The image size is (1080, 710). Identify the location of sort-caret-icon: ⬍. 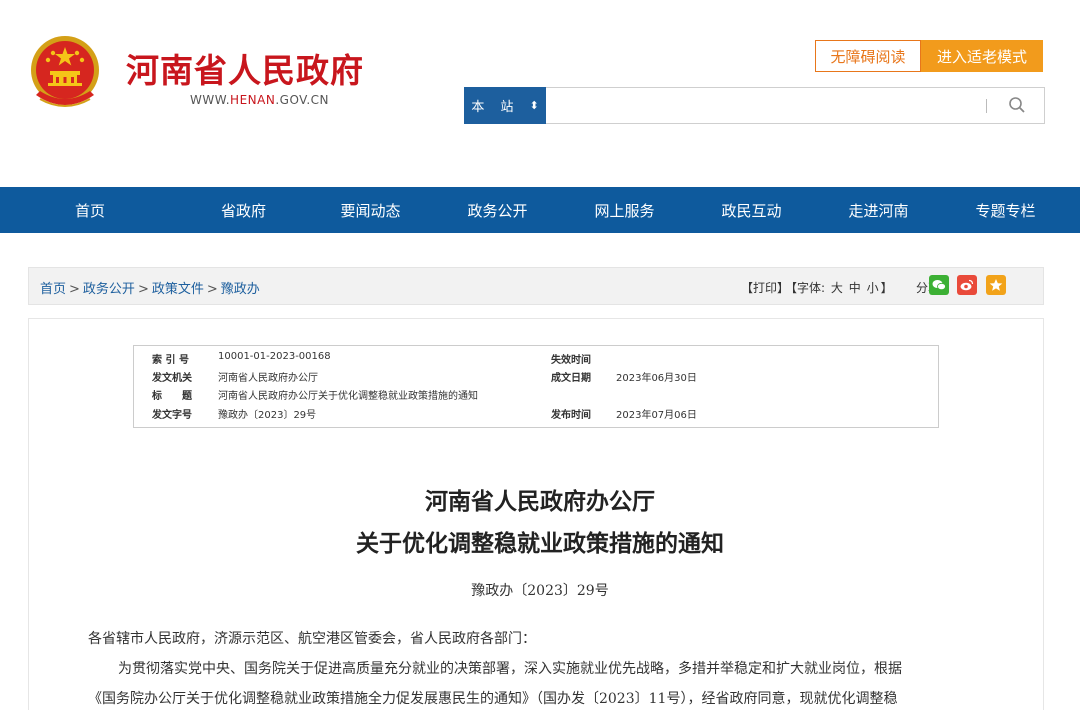
(534, 105).